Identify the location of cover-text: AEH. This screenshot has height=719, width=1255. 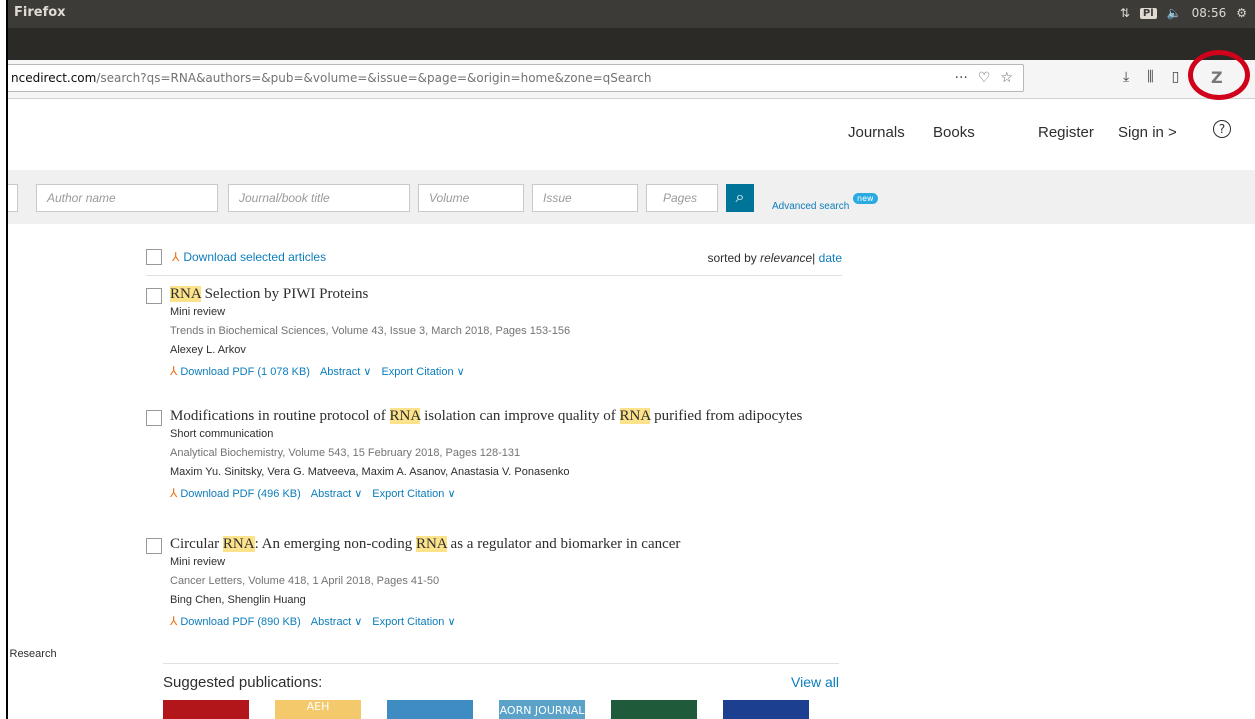
(318, 706).